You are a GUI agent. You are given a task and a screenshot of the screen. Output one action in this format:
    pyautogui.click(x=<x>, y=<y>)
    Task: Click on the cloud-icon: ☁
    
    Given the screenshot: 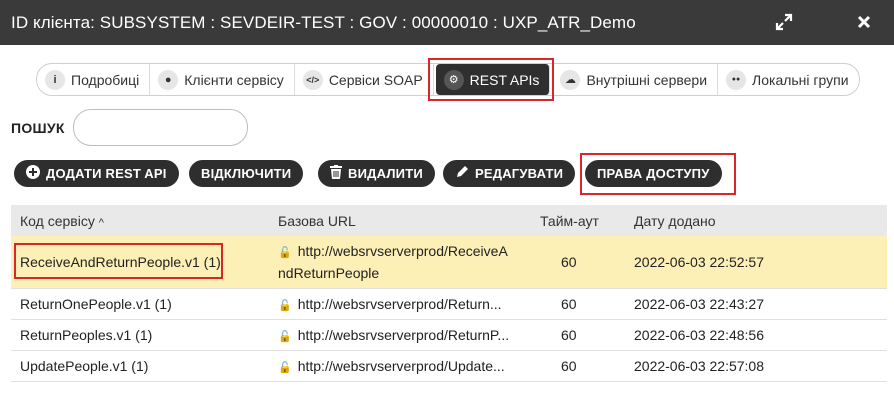 What is the action you would take?
    pyautogui.click(x=570, y=79)
    